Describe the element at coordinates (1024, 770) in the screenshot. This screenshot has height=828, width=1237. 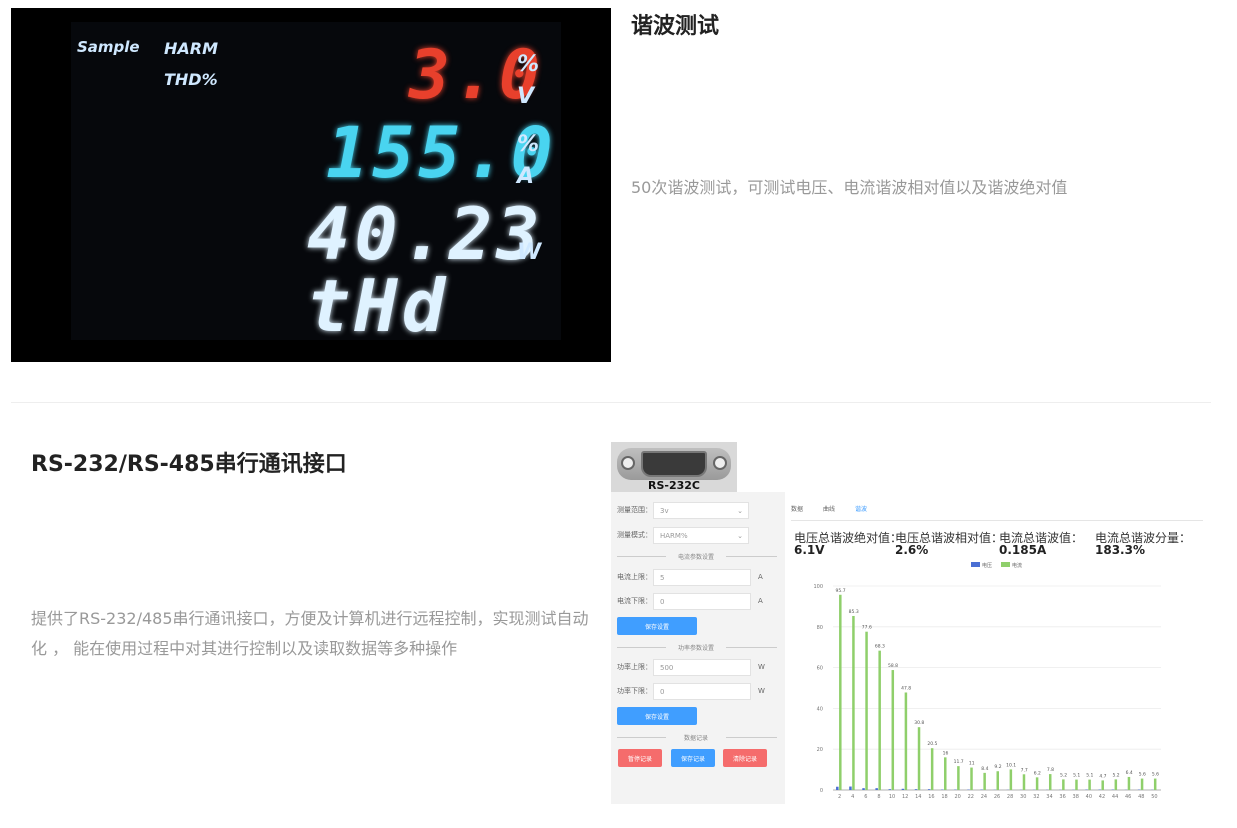
I see `bar-value-label: 7.7` at that location.